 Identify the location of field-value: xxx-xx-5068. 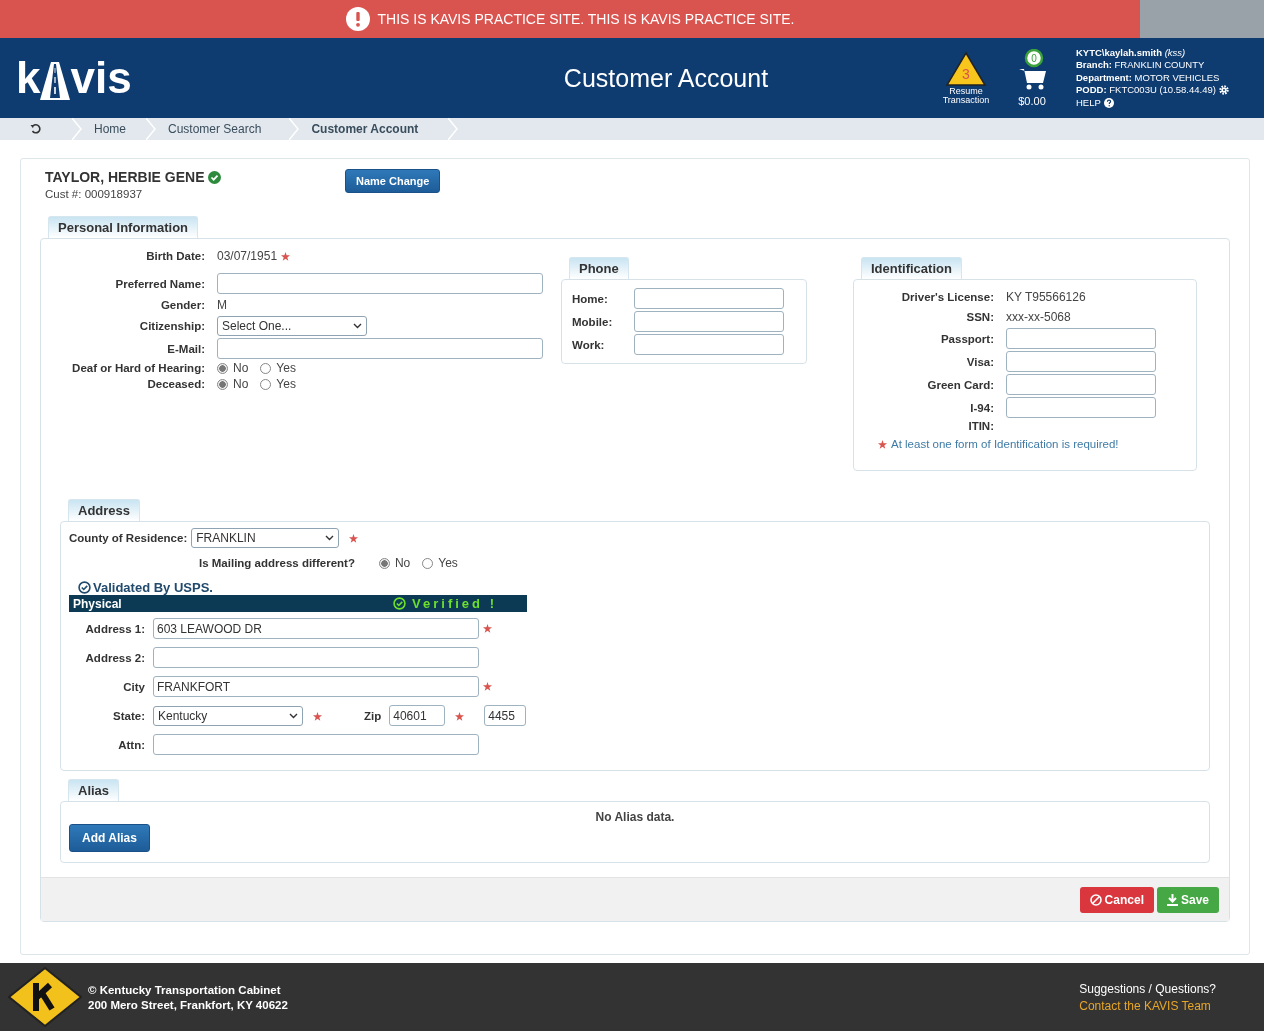
(1038, 317).